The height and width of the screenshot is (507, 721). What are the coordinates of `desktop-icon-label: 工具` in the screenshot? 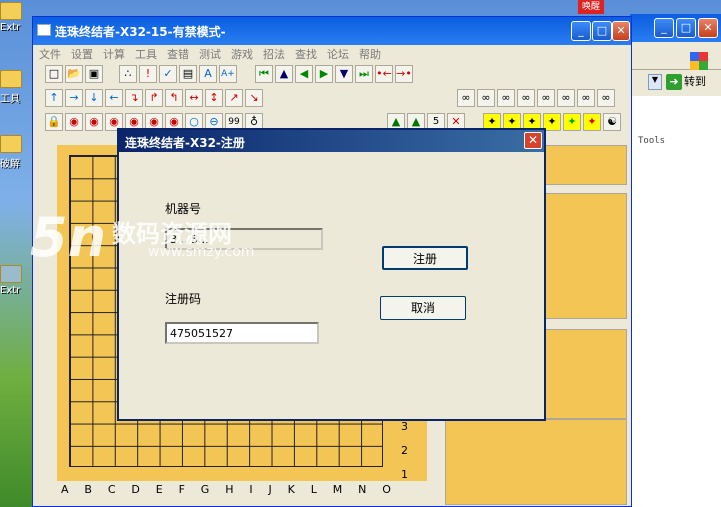 It's located at (10, 99).